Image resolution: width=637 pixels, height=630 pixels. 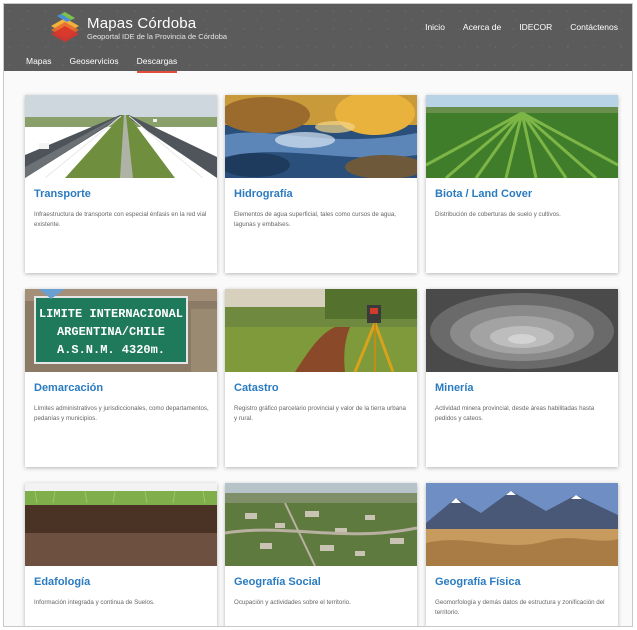 What do you see at coordinates (68, 388) in the screenshot?
I see `card-title: Demarcación` at bounding box center [68, 388].